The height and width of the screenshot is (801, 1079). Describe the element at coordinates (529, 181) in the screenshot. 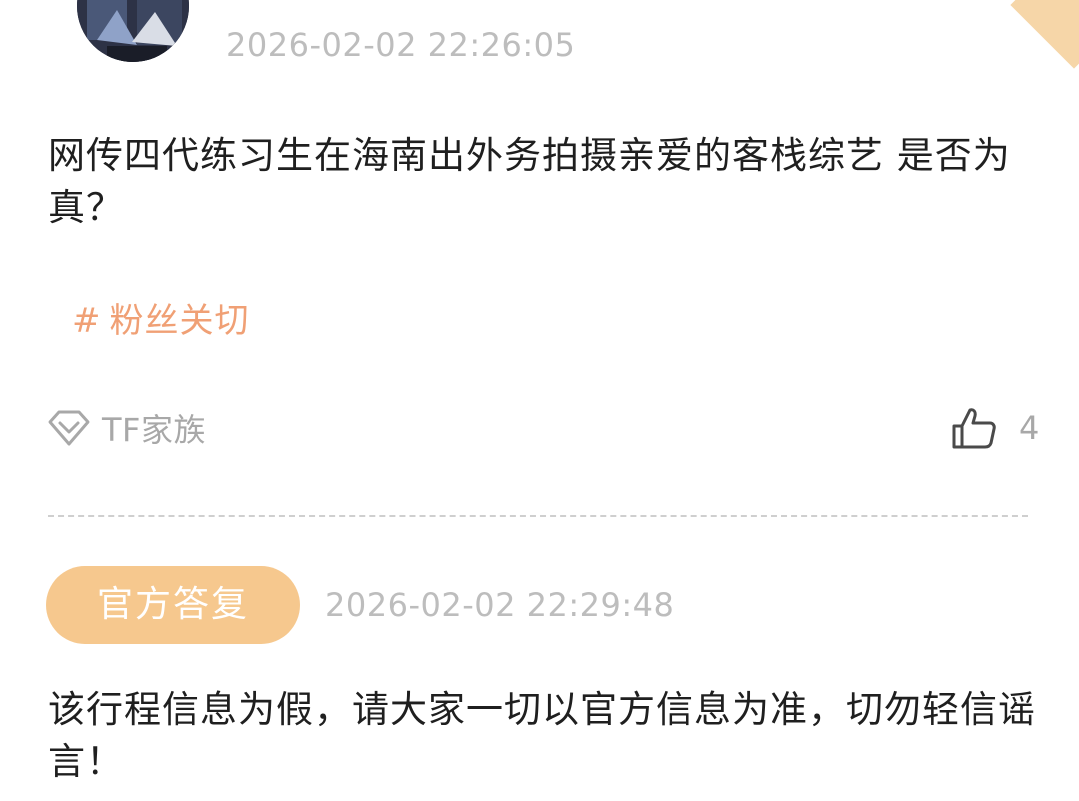

I see `question-text: 网传四代练习生在海南出外务拍摄亲爱的客栈综艺 是否为真？` at that location.